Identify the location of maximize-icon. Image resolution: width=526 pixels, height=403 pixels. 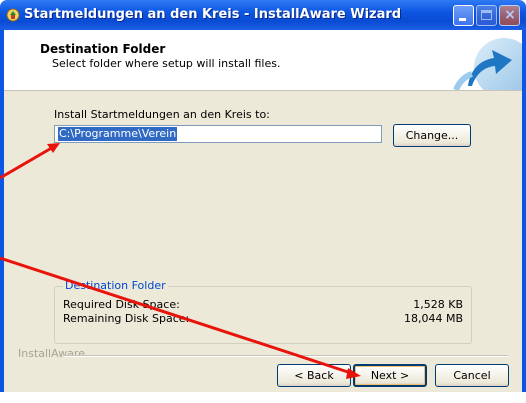
(486, 15).